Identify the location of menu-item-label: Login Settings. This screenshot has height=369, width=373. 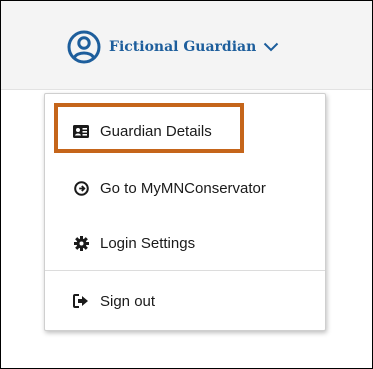
(148, 243).